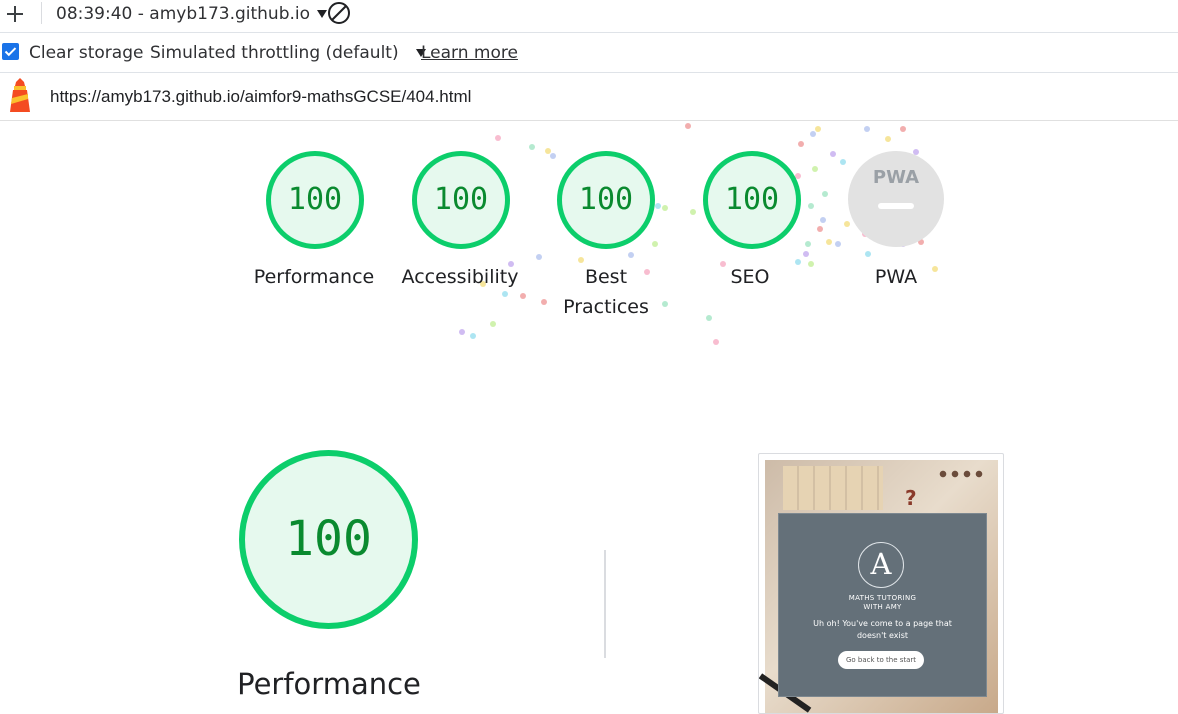  What do you see at coordinates (881, 660) in the screenshot?
I see `go-back-button: Go back to the start` at bounding box center [881, 660].